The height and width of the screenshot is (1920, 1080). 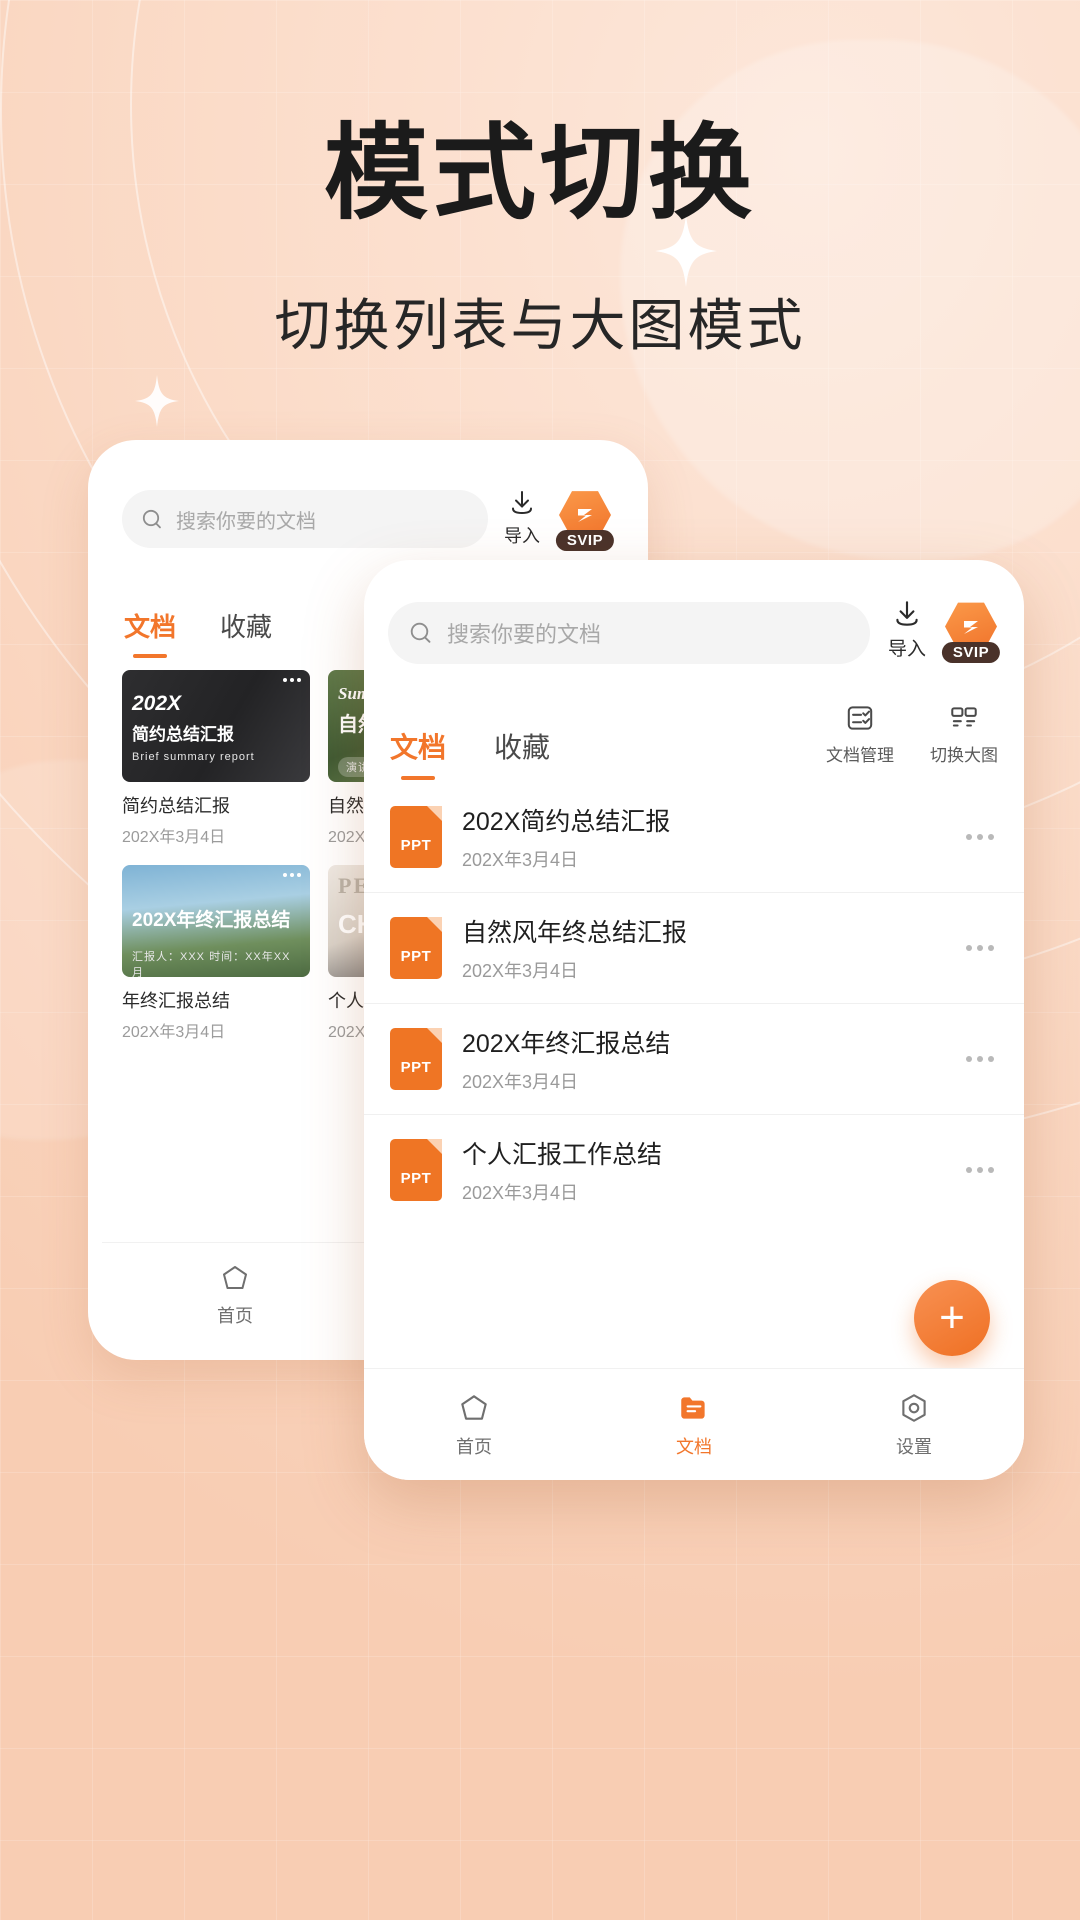 I want to click on card-thumbnail: 202X 简约总结汇报 Brief summary report, so click(x=216, y=726).